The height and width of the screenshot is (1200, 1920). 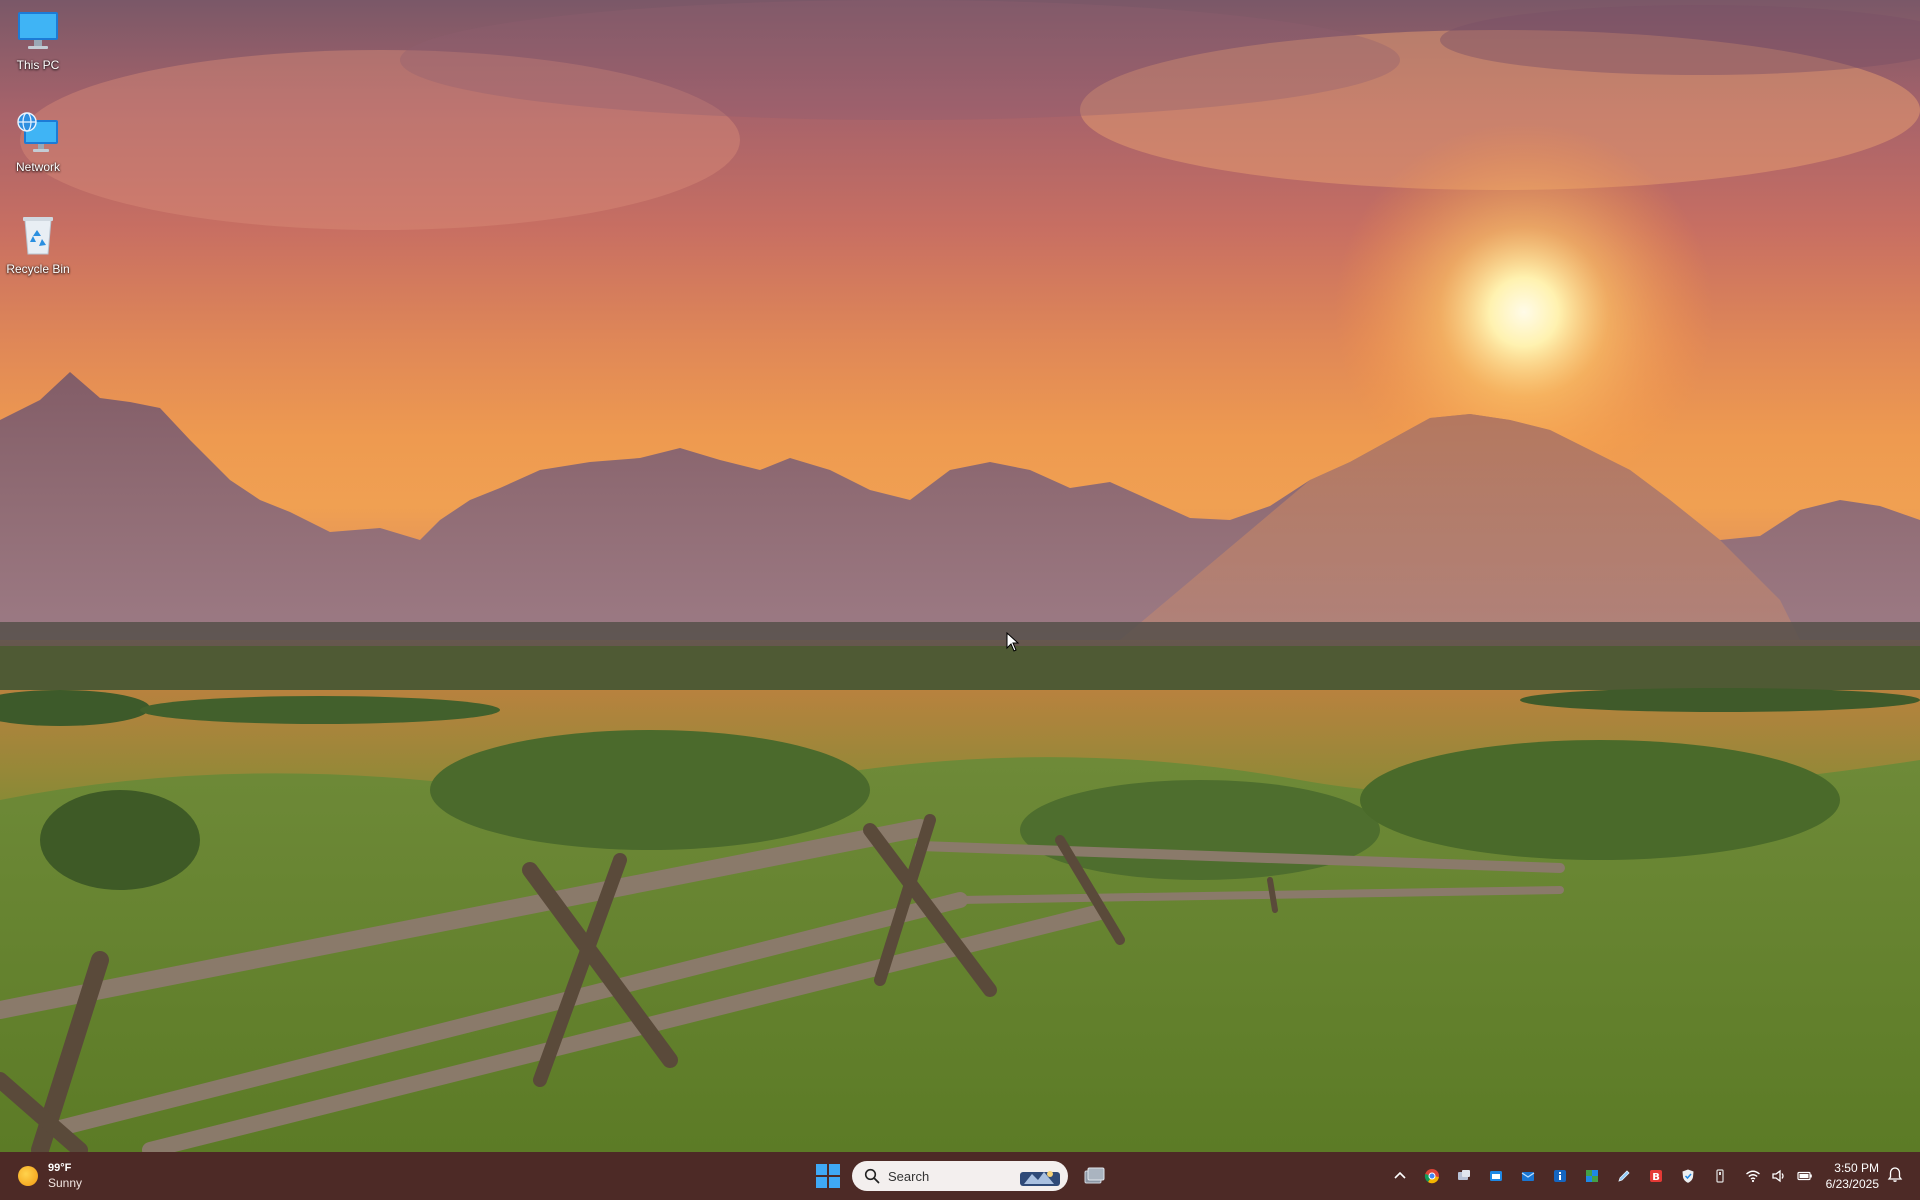 I want to click on b-app-icon: B, so click(x=1656, y=1176).